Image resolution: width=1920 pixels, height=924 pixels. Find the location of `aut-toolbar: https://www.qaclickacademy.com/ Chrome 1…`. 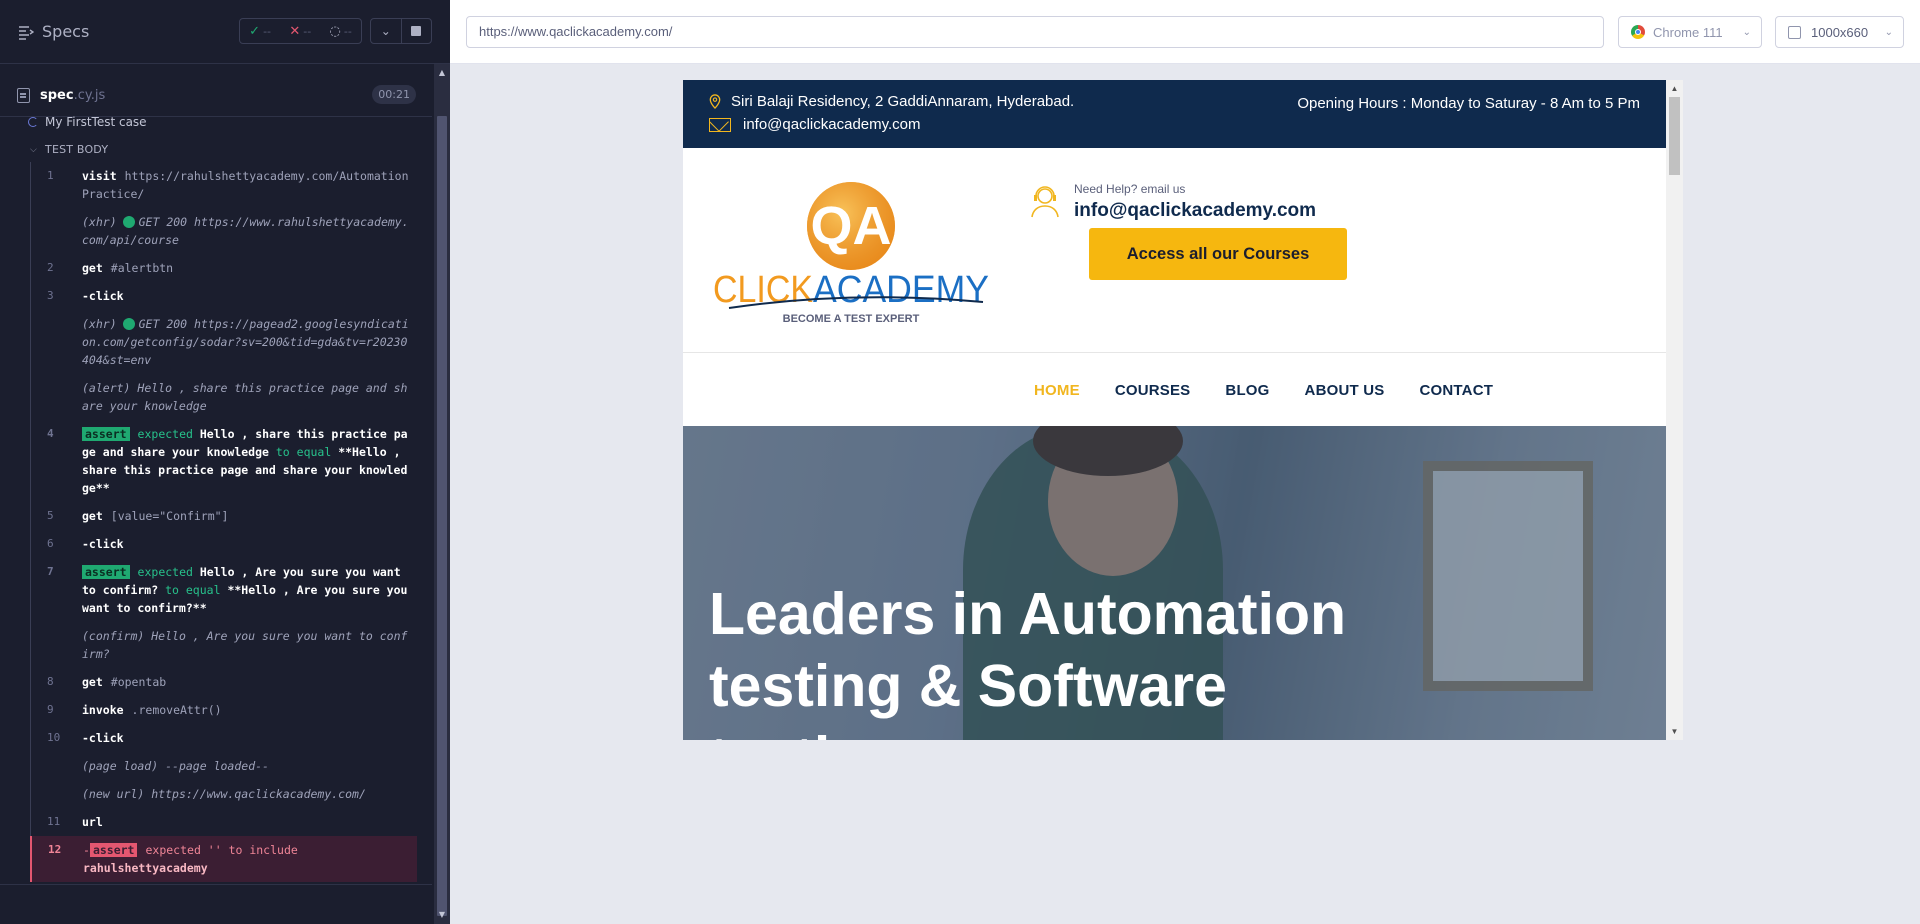

aut-toolbar: https://www.qaclickacademy.com/ Chrome 1… is located at coordinates (1185, 32).